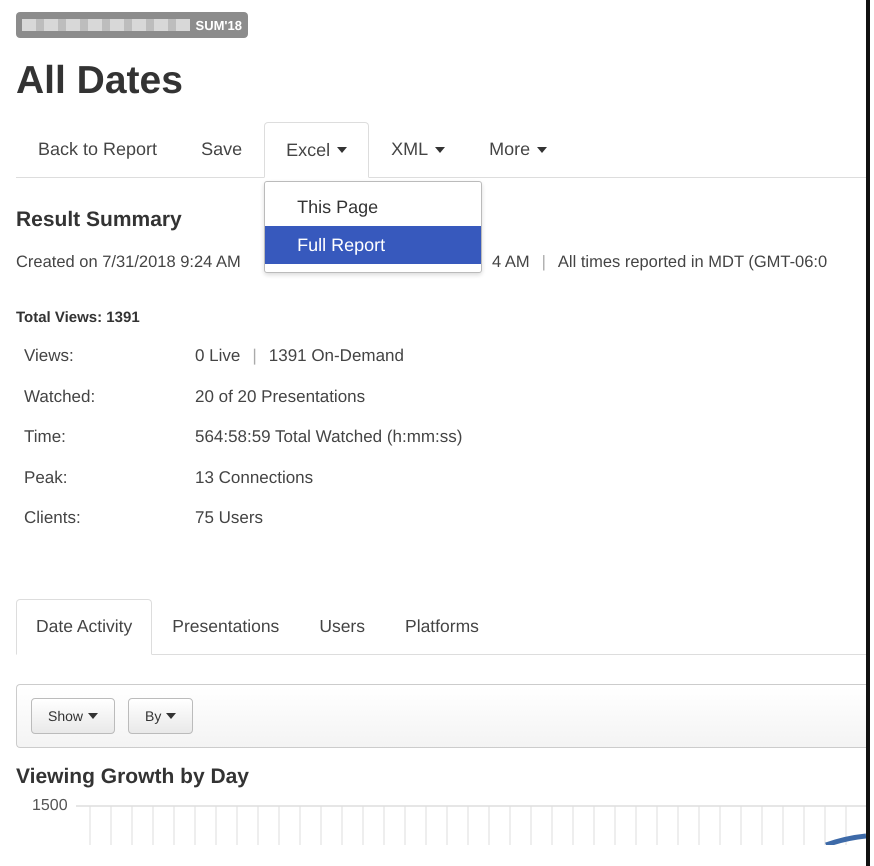  I want to click on stat-label: Clients:, so click(53, 518).